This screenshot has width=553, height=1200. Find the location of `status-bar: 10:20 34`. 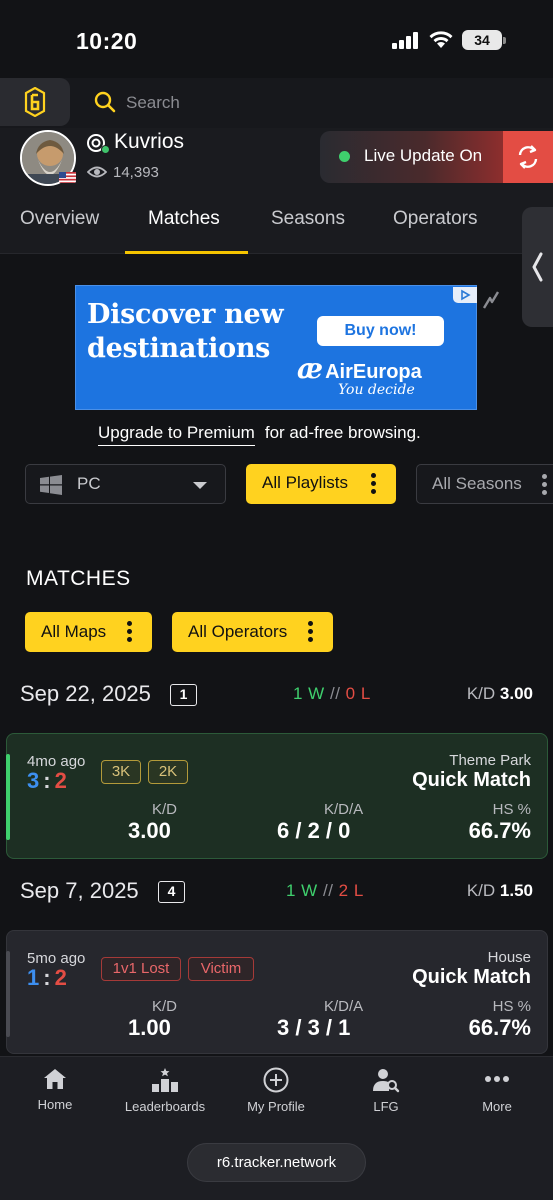

status-bar: 10:20 34 is located at coordinates (276, 39).